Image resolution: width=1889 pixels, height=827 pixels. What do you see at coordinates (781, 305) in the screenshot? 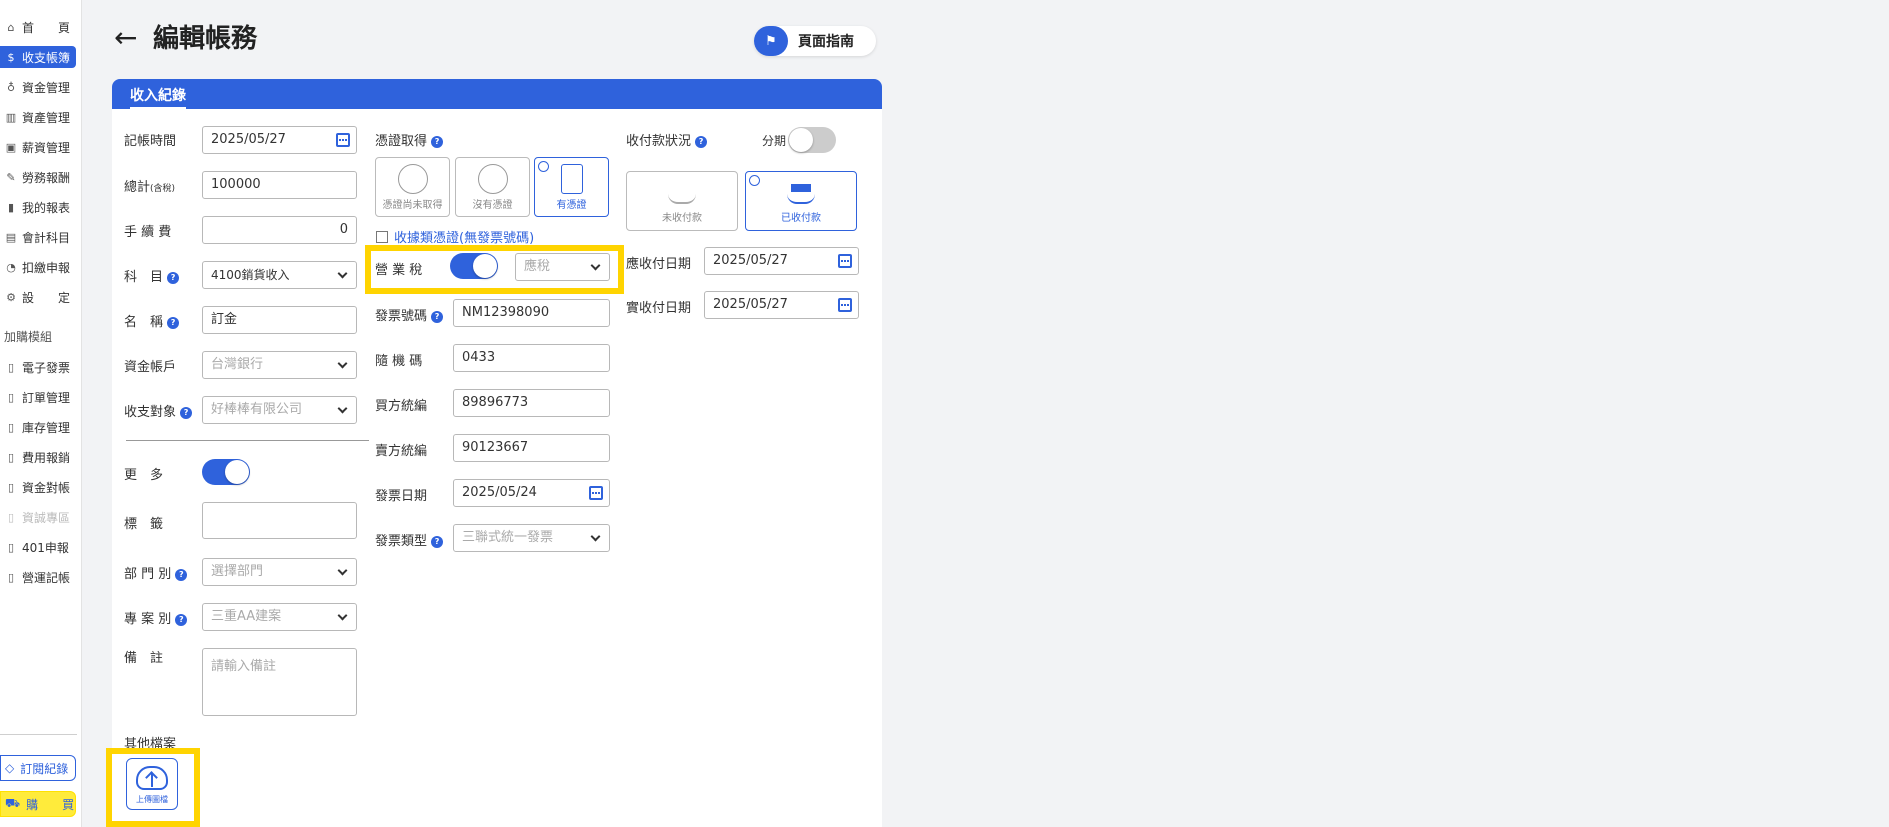
I see `actual-date-input: 2025/05/27` at bounding box center [781, 305].